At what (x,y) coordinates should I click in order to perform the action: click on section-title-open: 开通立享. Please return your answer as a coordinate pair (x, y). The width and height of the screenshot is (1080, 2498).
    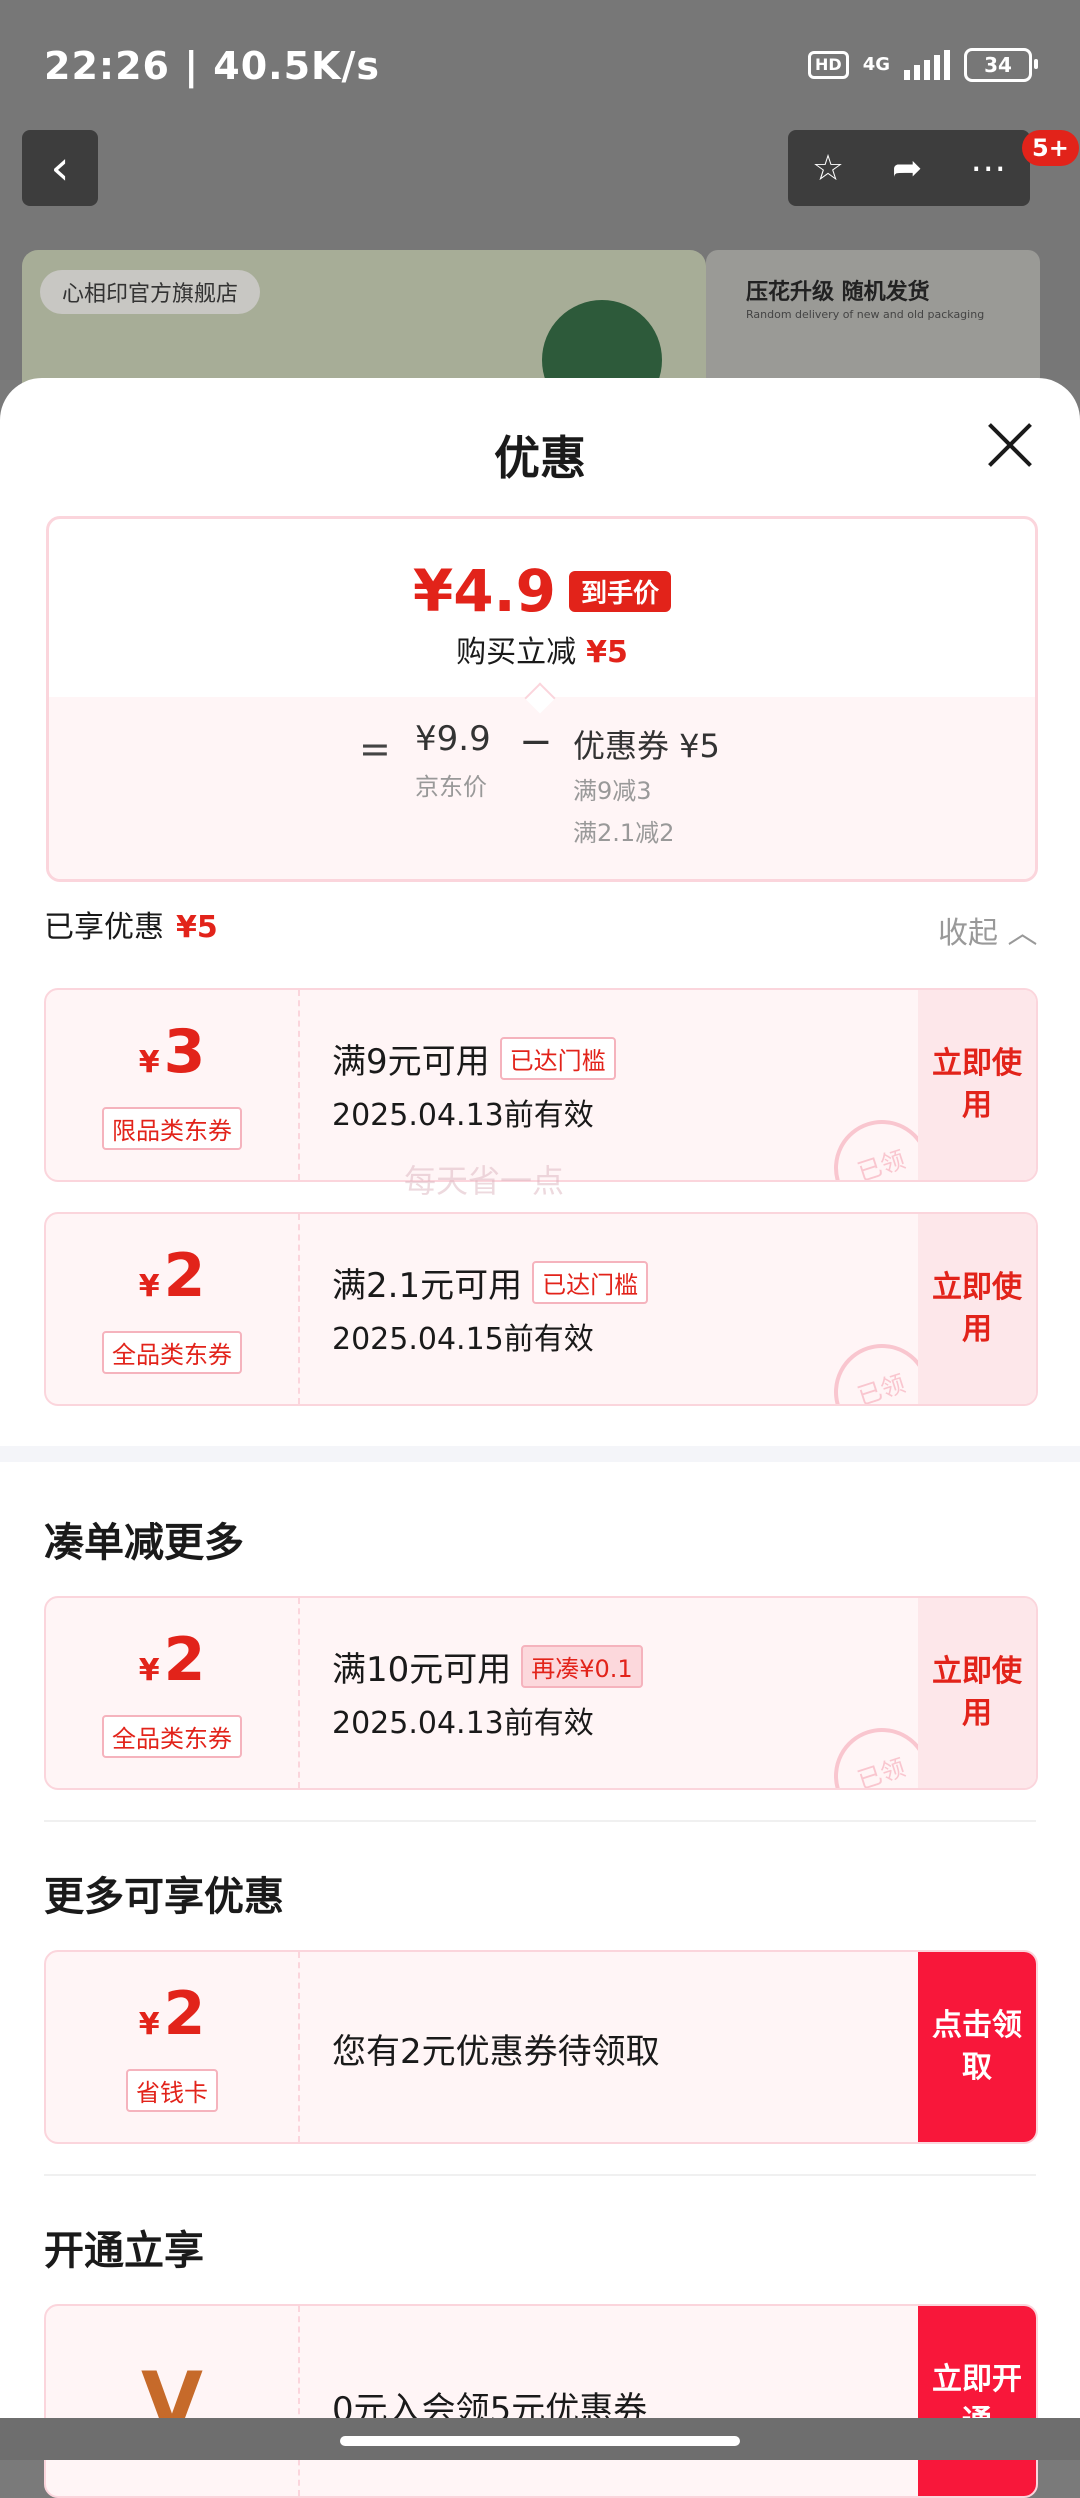
    Looking at the image, I should click on (124, 2251).